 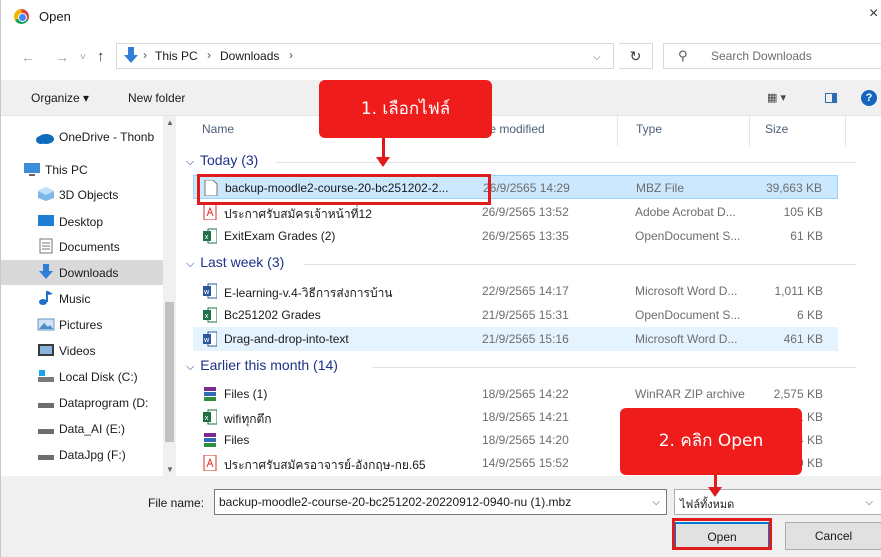 I want to click on highlight-open-button, so click(x=722, y=534).